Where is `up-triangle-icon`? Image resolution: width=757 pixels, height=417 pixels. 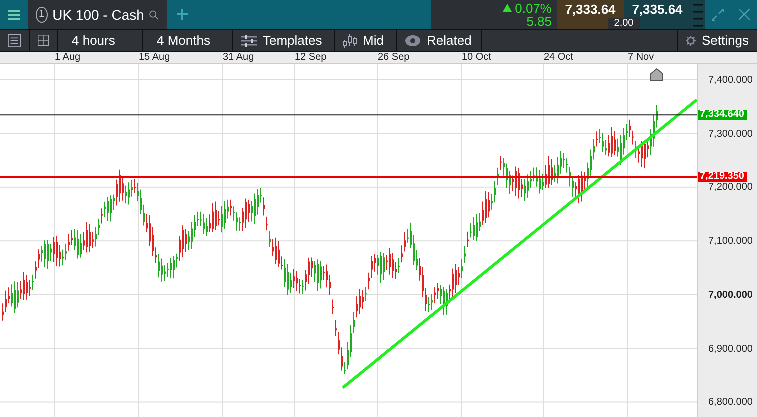 up-triangle-icon is located at coordinates (507, 8).